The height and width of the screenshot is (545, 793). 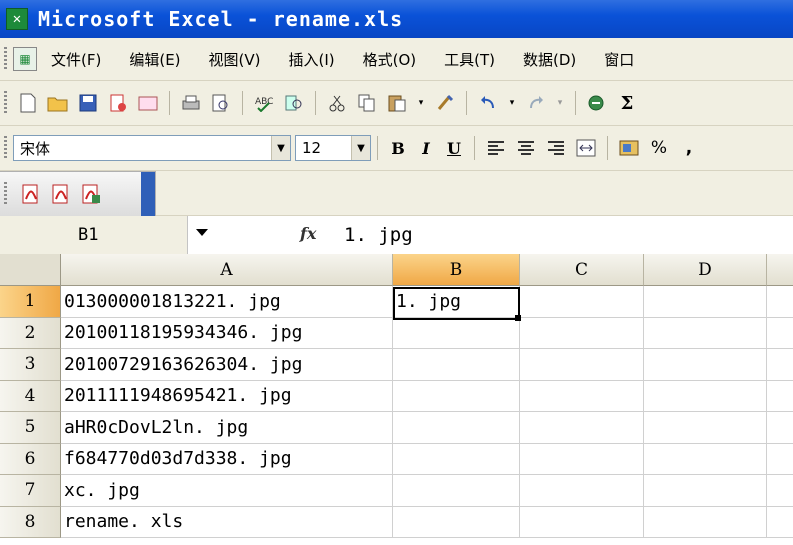 I want to click on column-header-d: D, so click(x=705, y=270).